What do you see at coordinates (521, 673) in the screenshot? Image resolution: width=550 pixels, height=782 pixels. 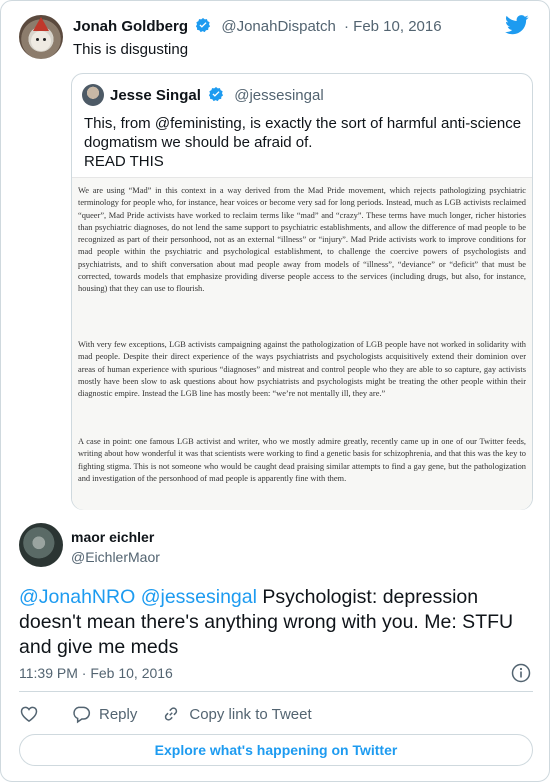 I see `info-icon` at bounding box center [521, 673].